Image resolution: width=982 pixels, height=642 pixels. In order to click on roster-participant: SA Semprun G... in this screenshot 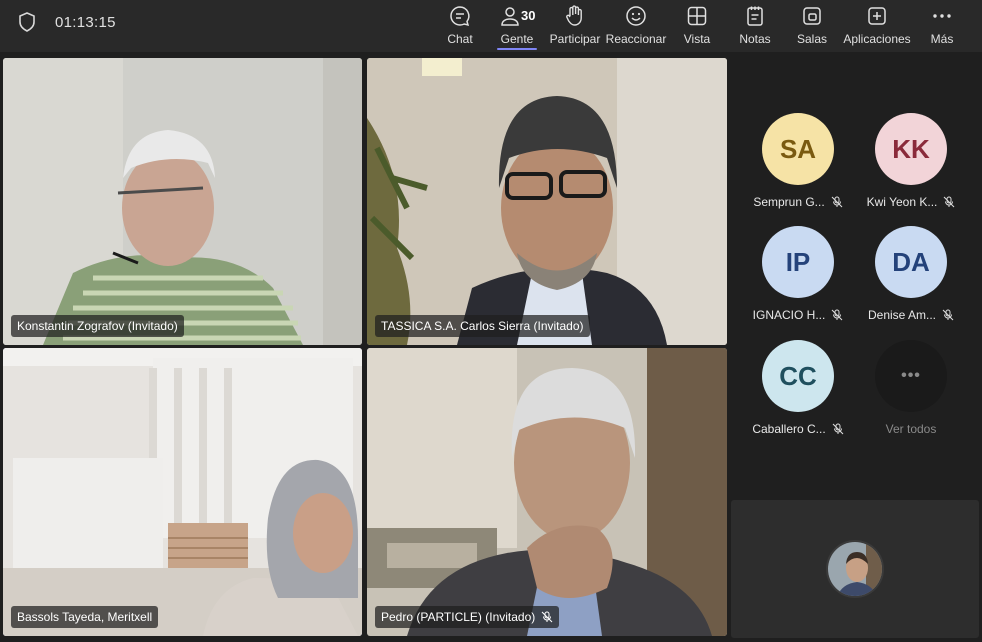, I will do `click(798, 161)`.